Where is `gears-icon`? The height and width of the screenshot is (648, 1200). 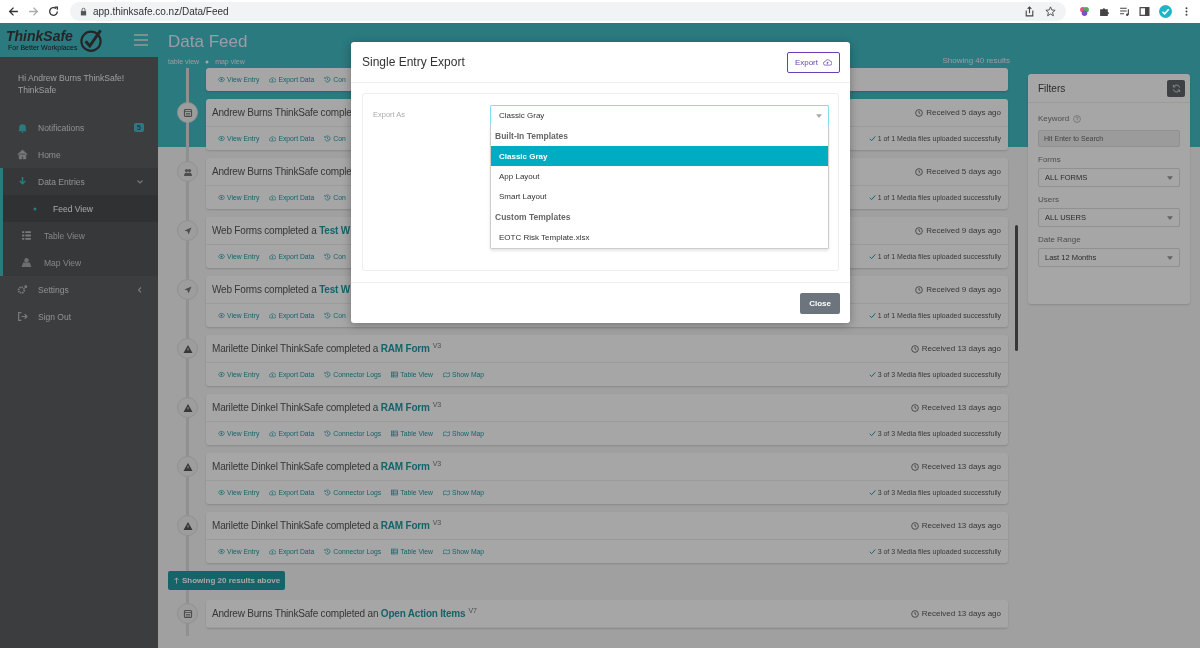 gears-icon is located at coordinates (22, 289).